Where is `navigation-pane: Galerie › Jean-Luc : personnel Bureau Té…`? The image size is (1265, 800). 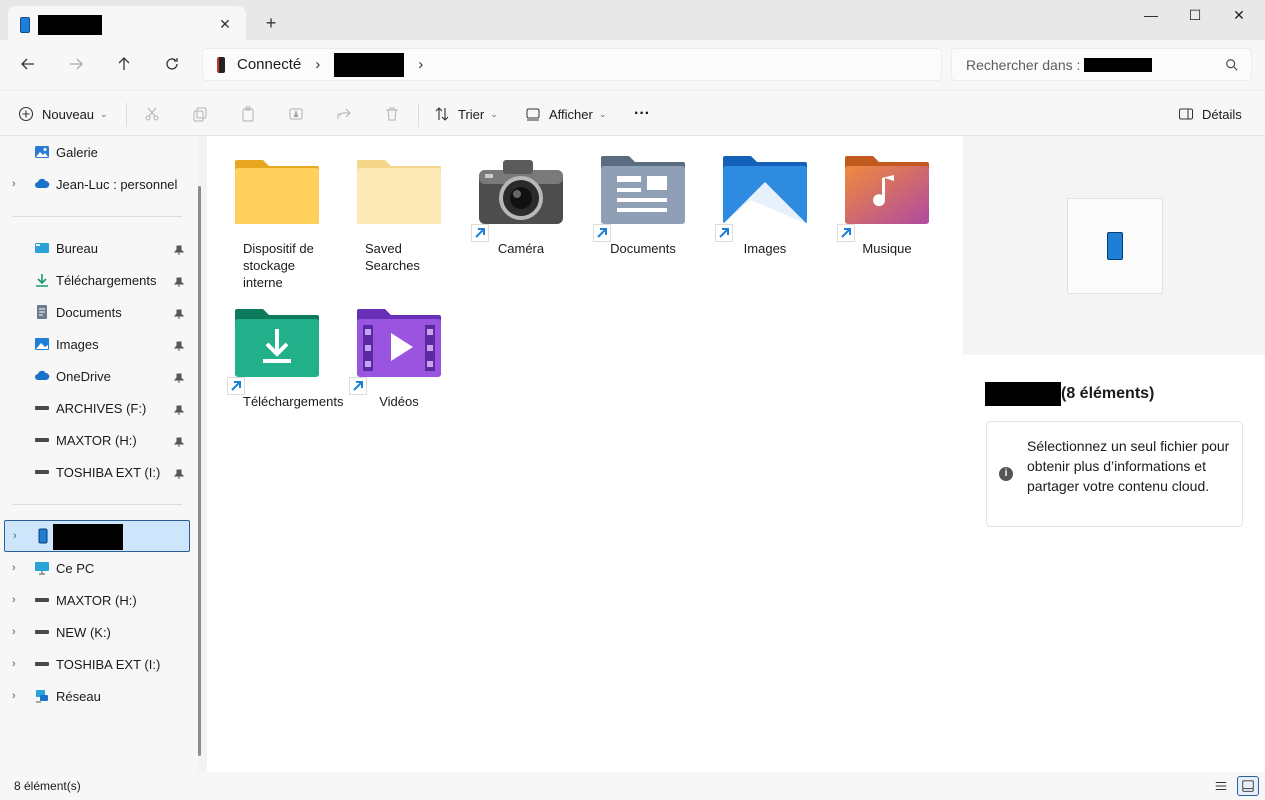
navigation-pane: Galerie › Jean-Luc : personnel Bureau Té… is located at coordinates (99, 454).